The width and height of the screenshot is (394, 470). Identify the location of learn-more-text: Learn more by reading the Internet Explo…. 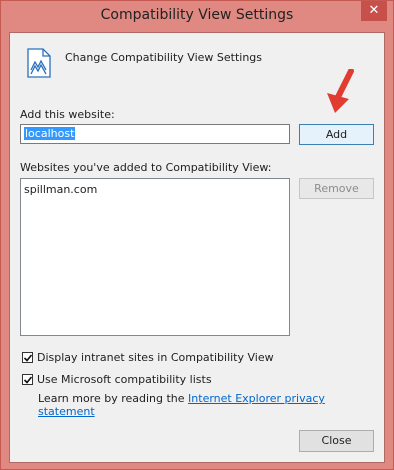
(211, 405).